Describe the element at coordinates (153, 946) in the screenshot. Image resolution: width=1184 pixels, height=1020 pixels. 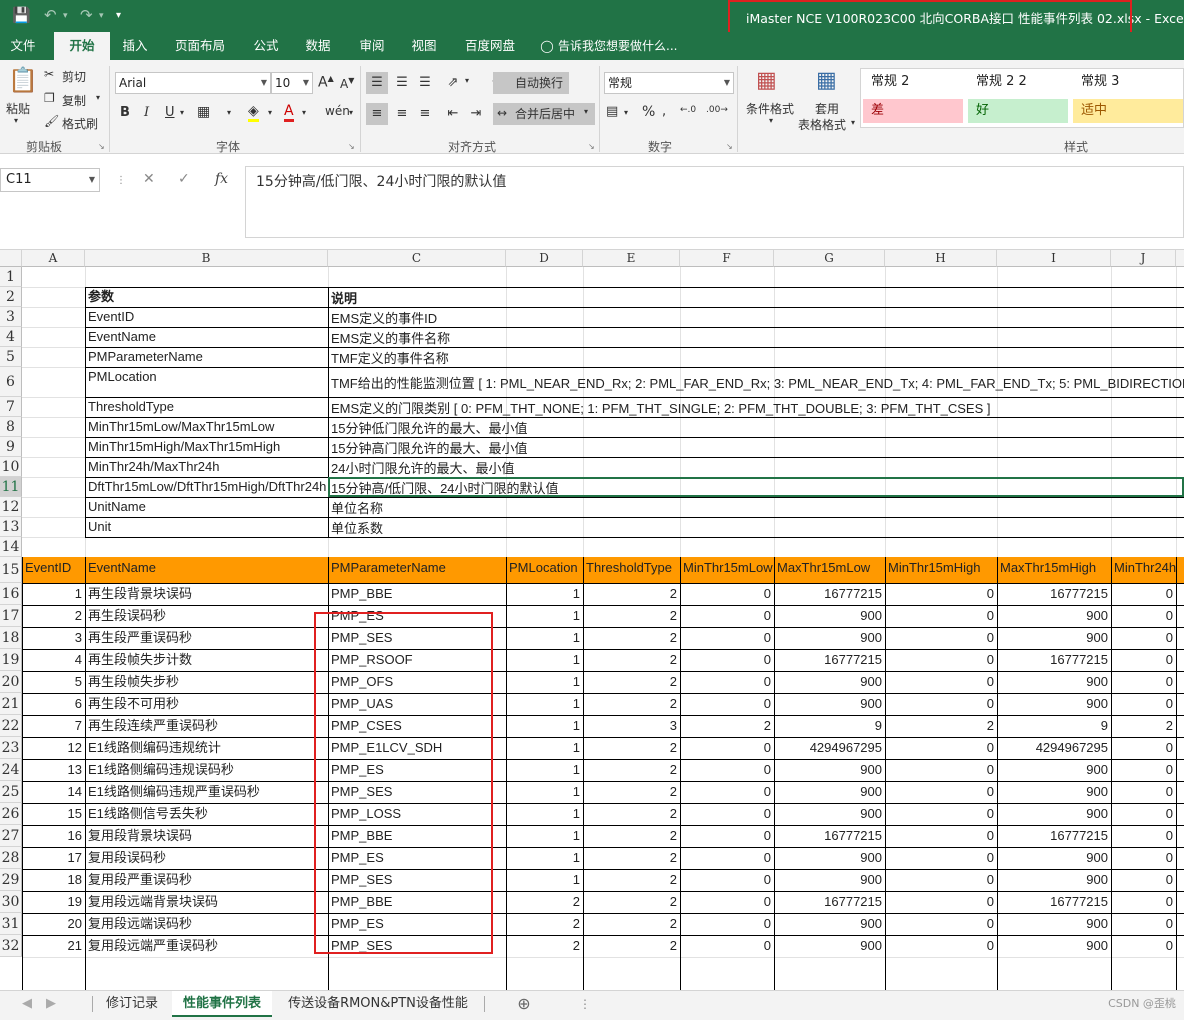
I see `table-cell: 复用段远端严重误码秒` at that location.